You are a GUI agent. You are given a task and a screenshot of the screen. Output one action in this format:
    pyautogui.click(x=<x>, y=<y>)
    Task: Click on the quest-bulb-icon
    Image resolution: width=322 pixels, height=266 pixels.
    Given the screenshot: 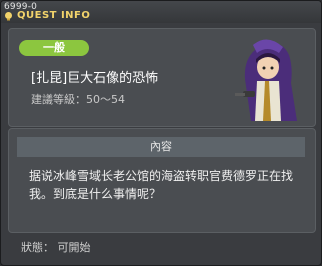 What is the action you would take?
    pyautogui.click(x=8, y=16)
    